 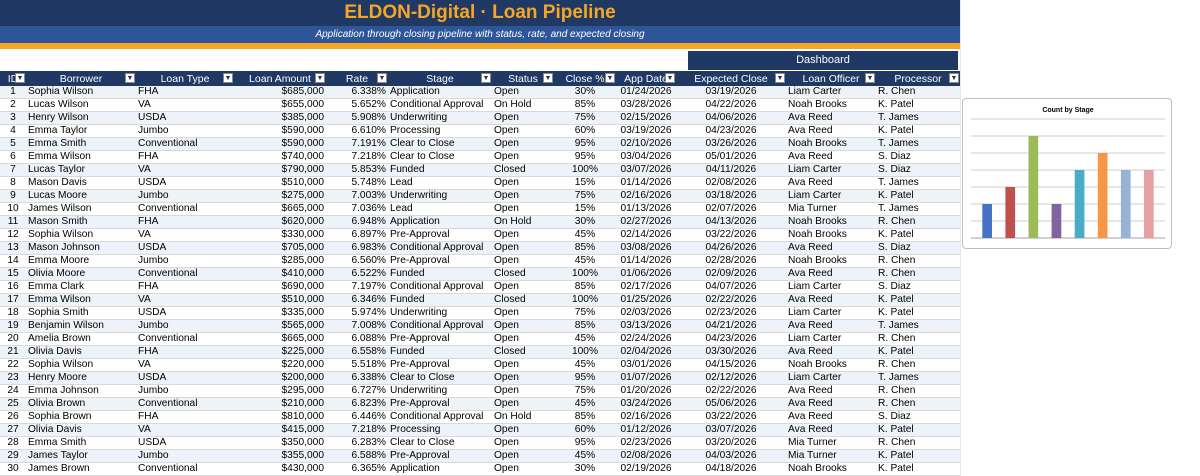 What do you see at coordinates (731, 300) in the screenshot?
I see `cell-expected-close: 02/22/2026` at bounding box center [731, 300].